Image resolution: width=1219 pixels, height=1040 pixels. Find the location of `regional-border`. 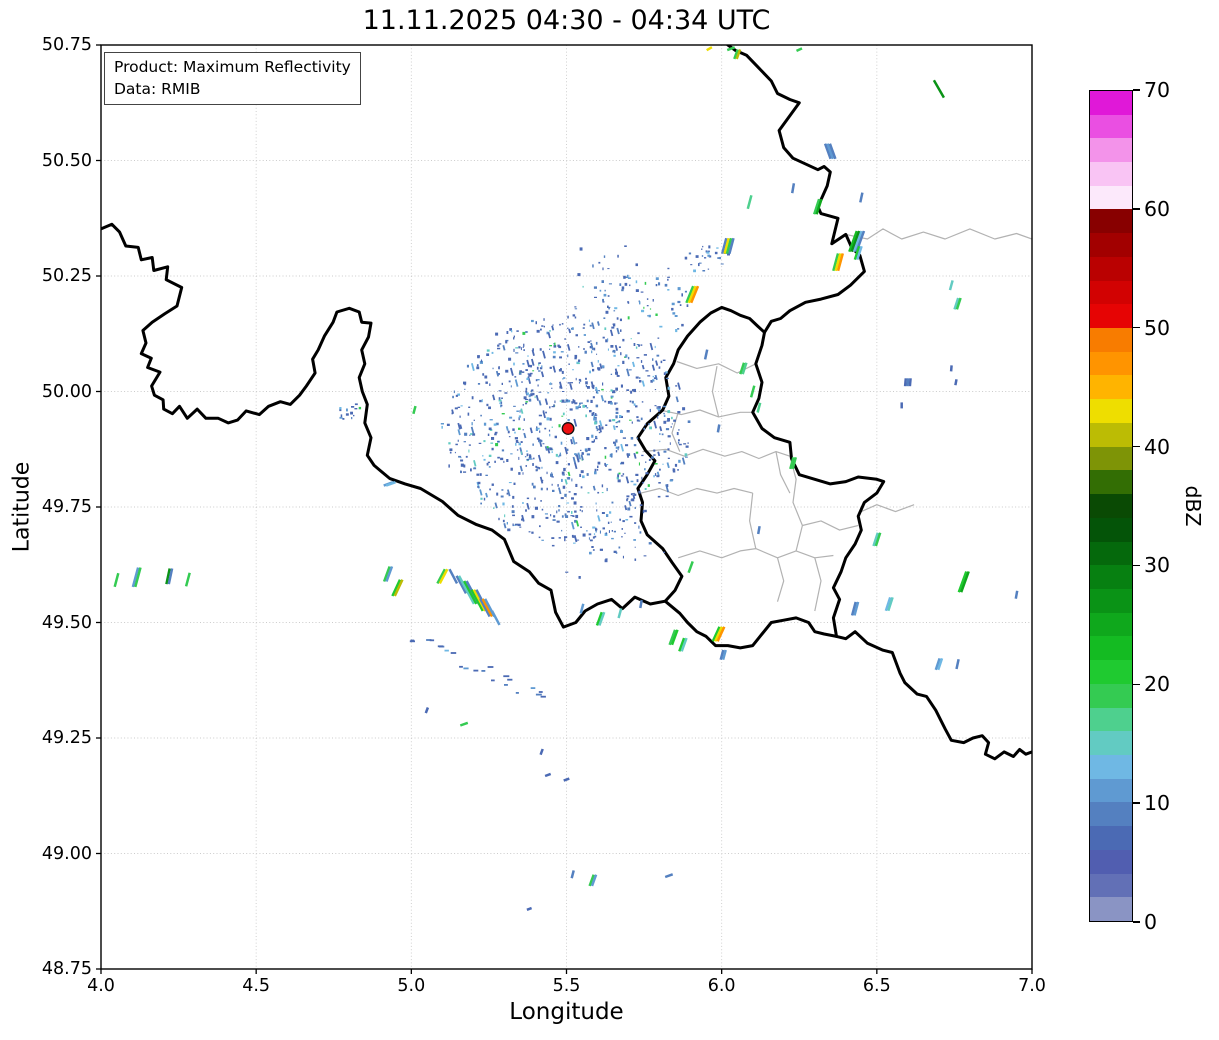

regional-border is located at coordinates (780, 579).